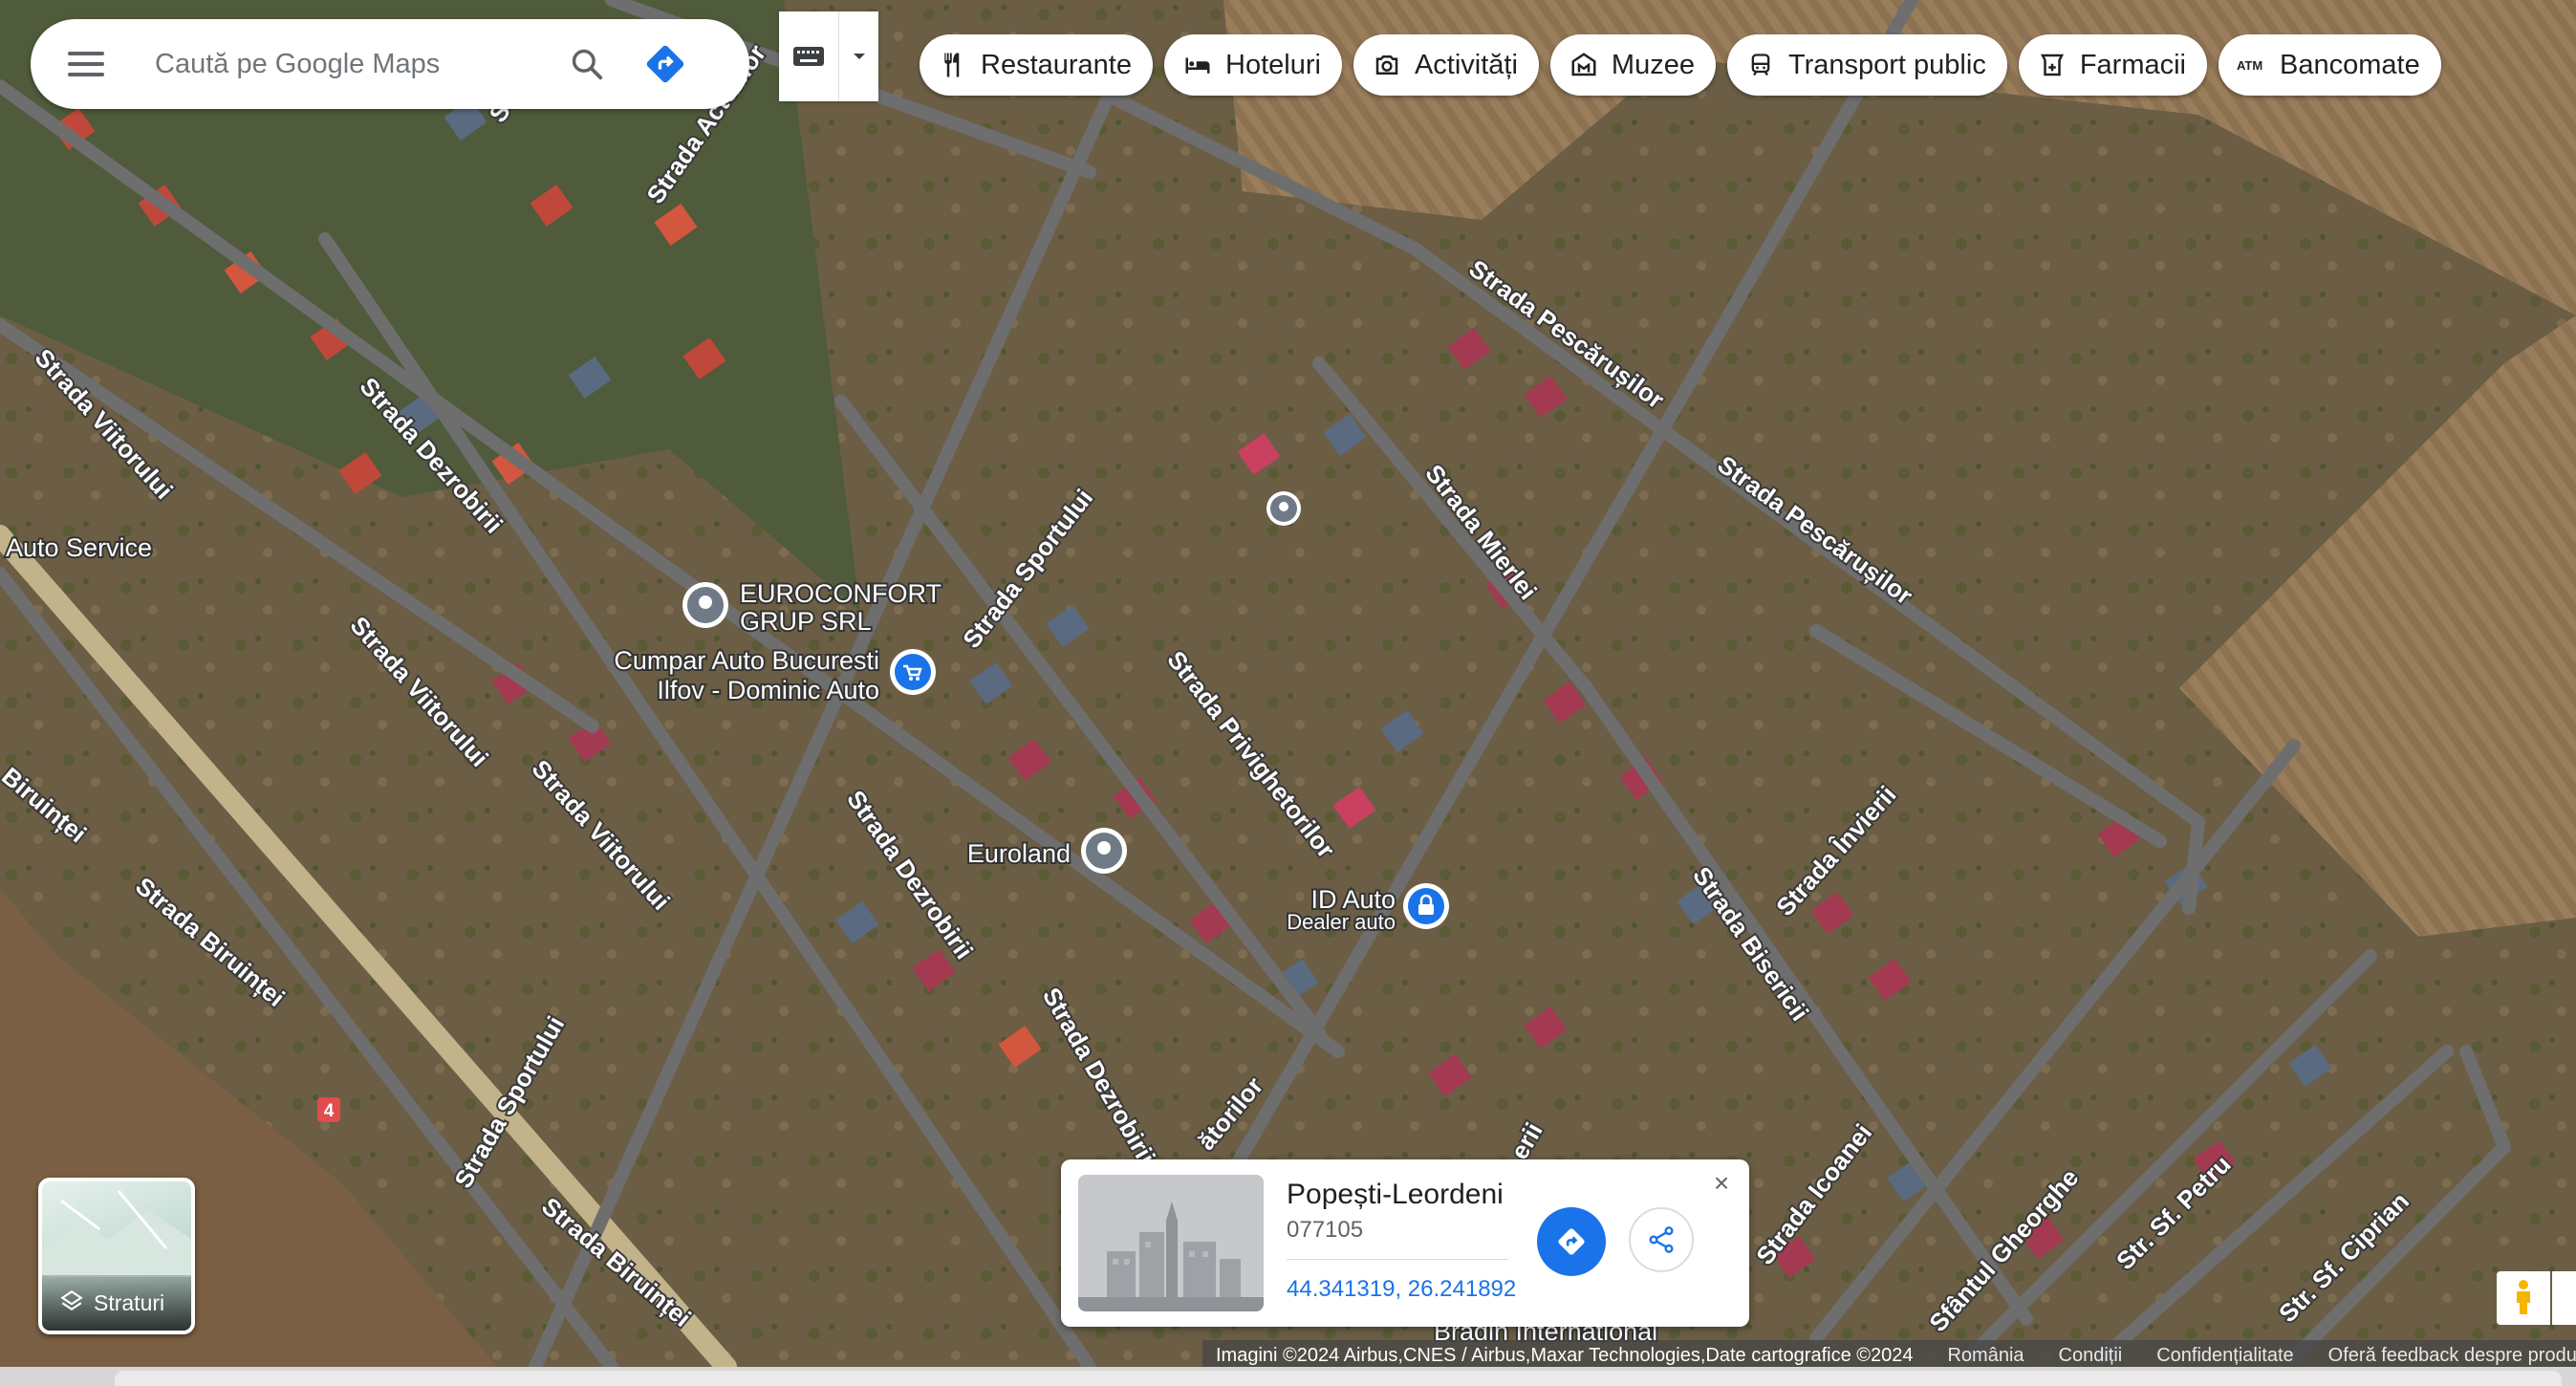 This screenshot has height=1386, width=2576. What do you see at coordinates (1886, 64) in the screenshot?
I see `chip-label: Transport public` at bounding box center [1886, 64].